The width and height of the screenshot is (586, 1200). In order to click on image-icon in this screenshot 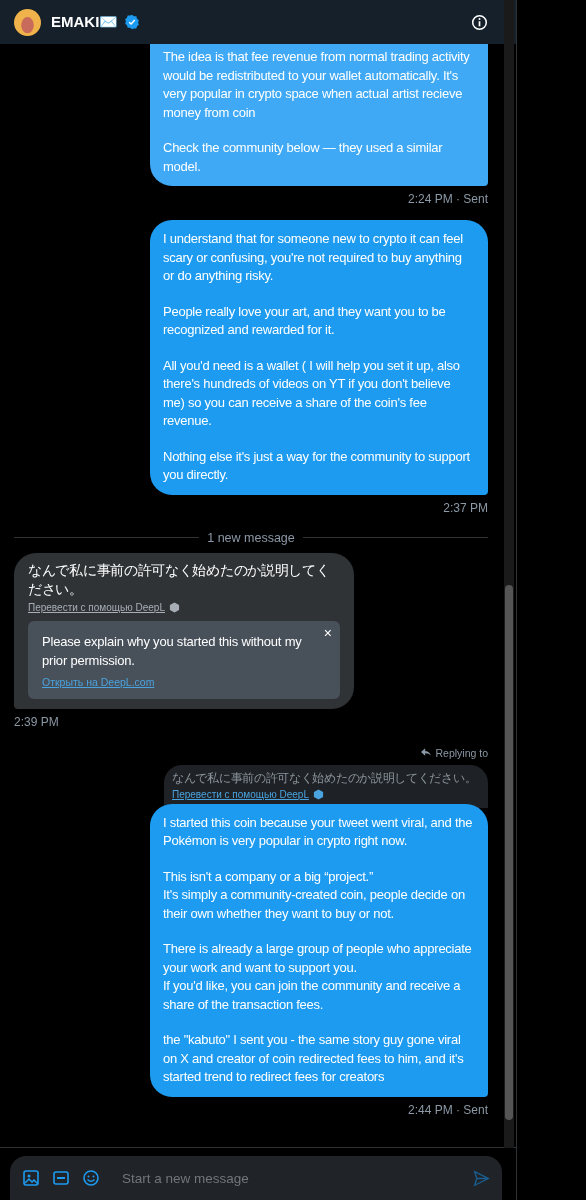, I will do `click(31, 1178)`.